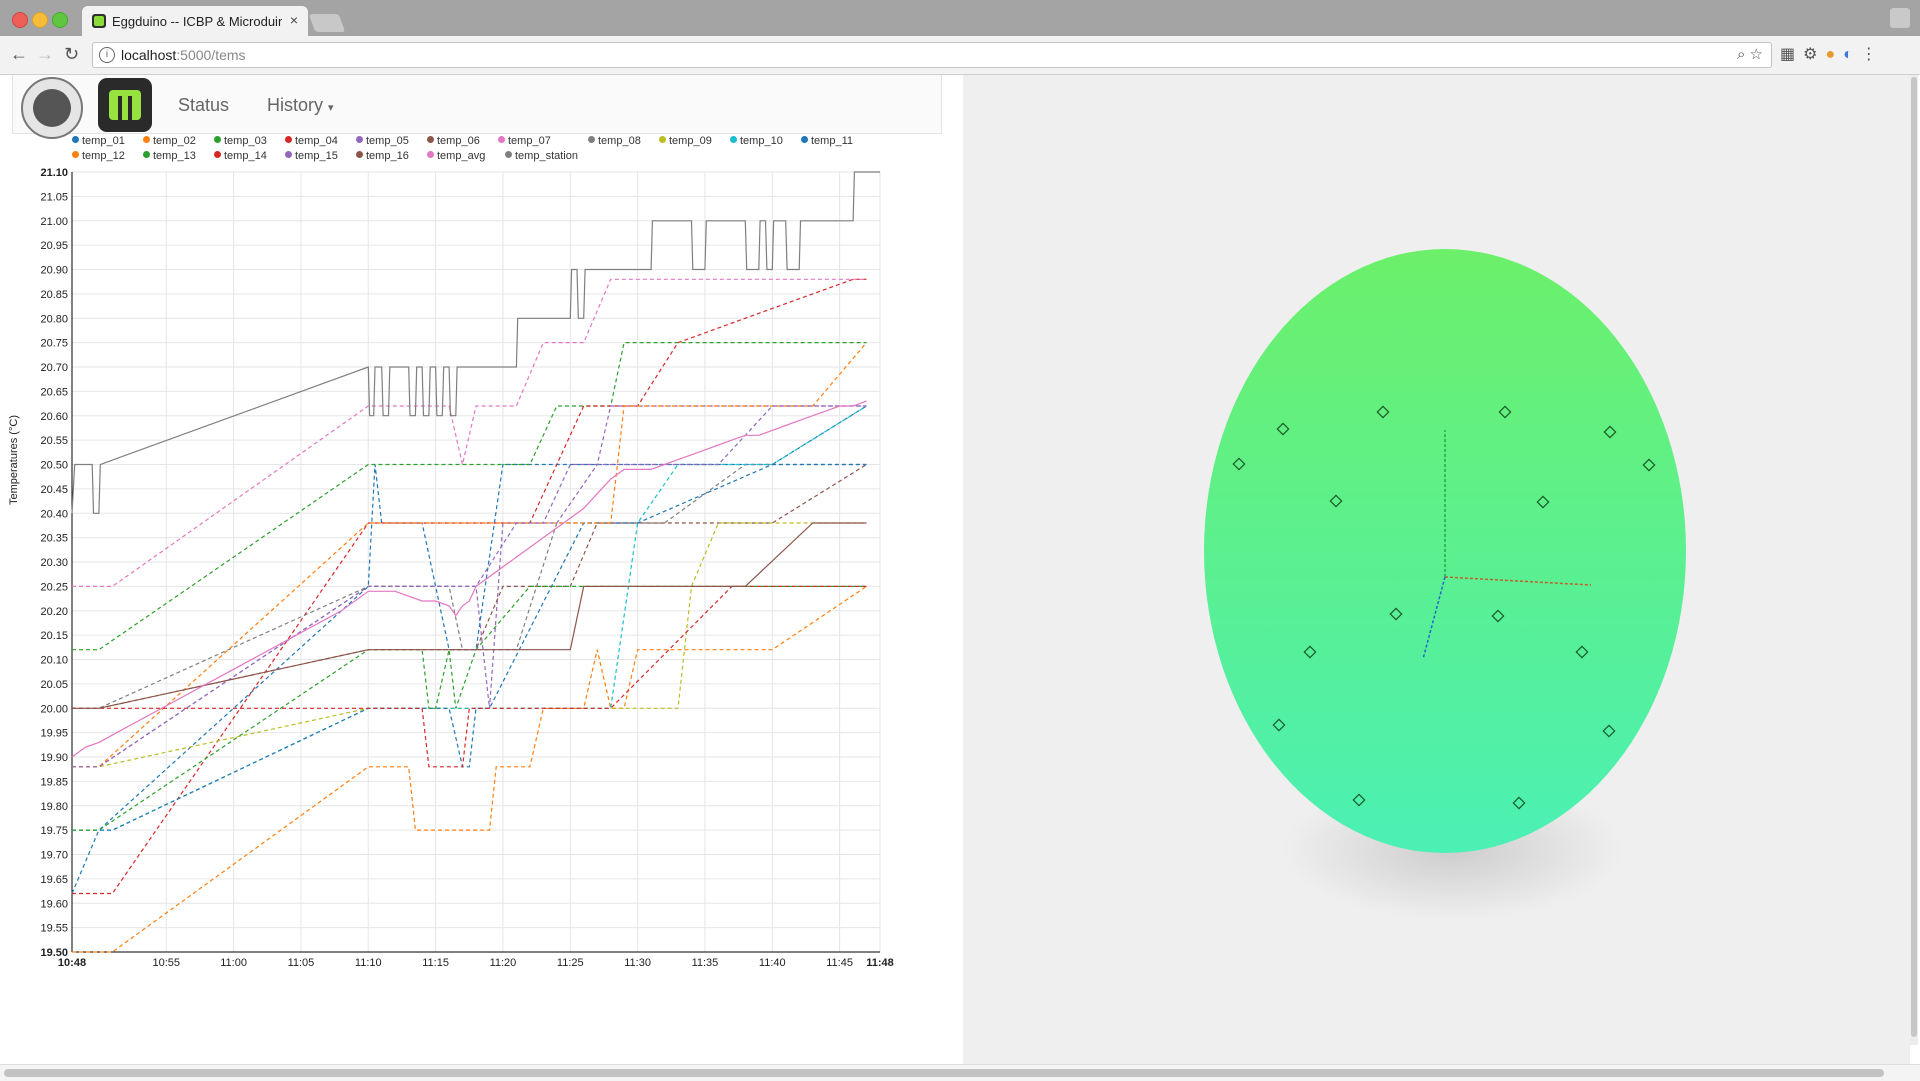  Describe the element at coordinates (54, 734) in the screenshot. I see `y-tick-label: 19.95` at that location.